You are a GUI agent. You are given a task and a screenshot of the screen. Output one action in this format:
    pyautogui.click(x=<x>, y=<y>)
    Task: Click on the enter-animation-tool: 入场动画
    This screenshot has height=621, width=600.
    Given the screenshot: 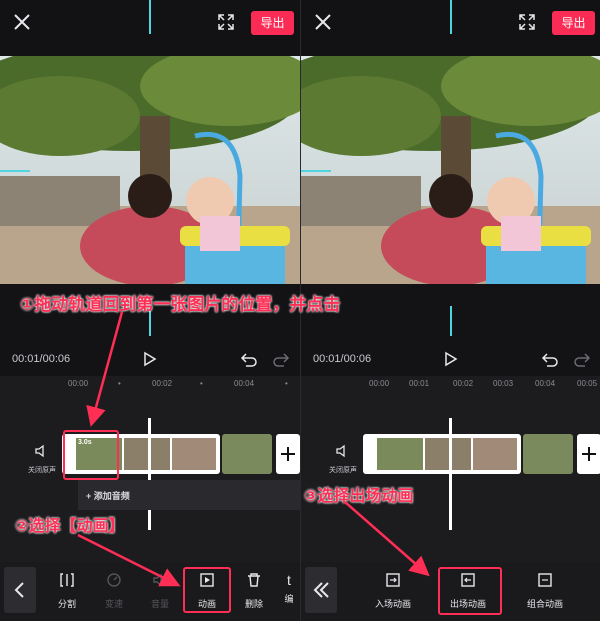 What is the action you would take?
    pyautogui.click(x=393, y=591)
    